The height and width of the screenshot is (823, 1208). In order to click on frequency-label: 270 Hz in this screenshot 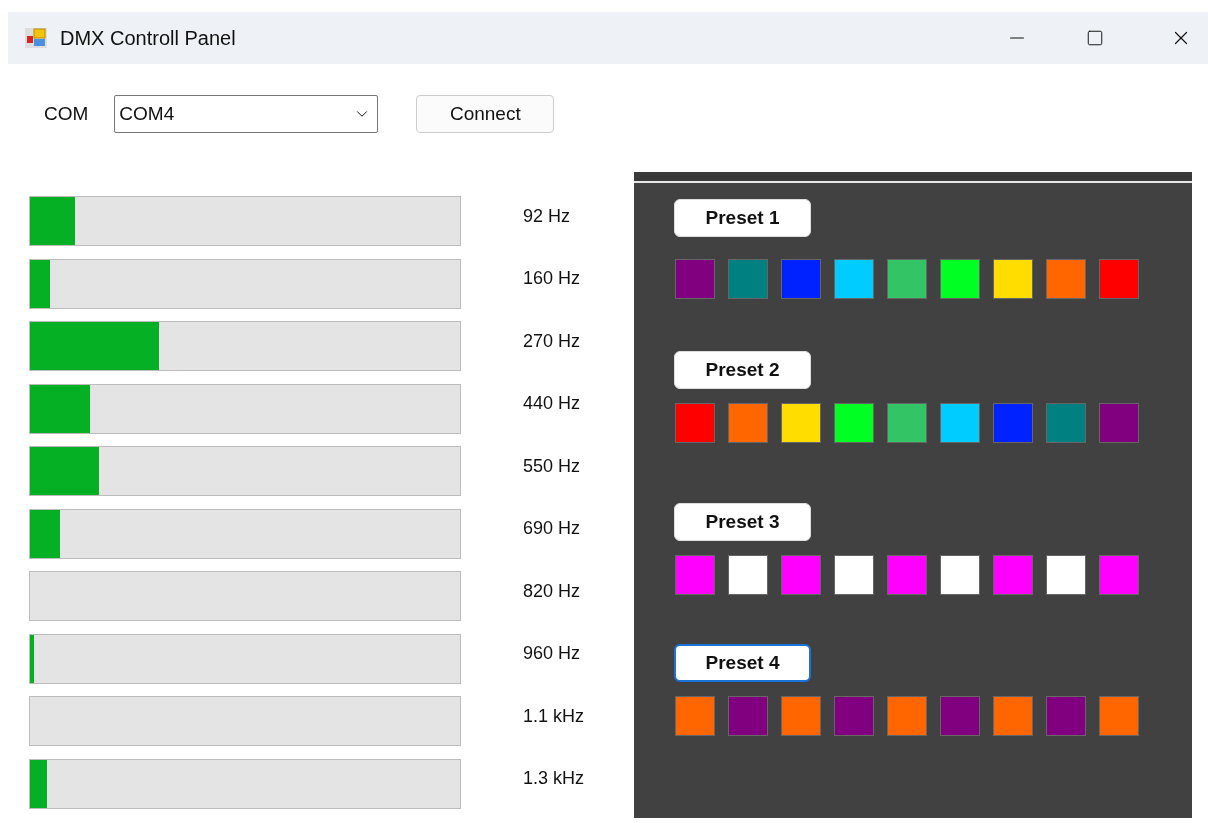, I will do `click(552, 341)`.